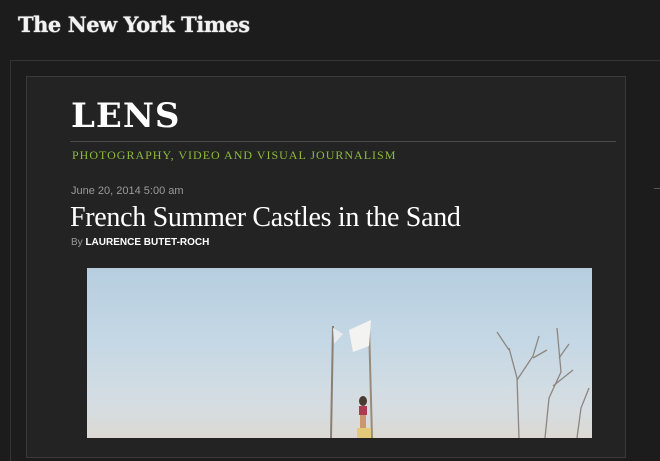  What do you see at coordinates (543, 382) in the screenshot?
I see `driftwood-branches` at bounding box center [543, 382].